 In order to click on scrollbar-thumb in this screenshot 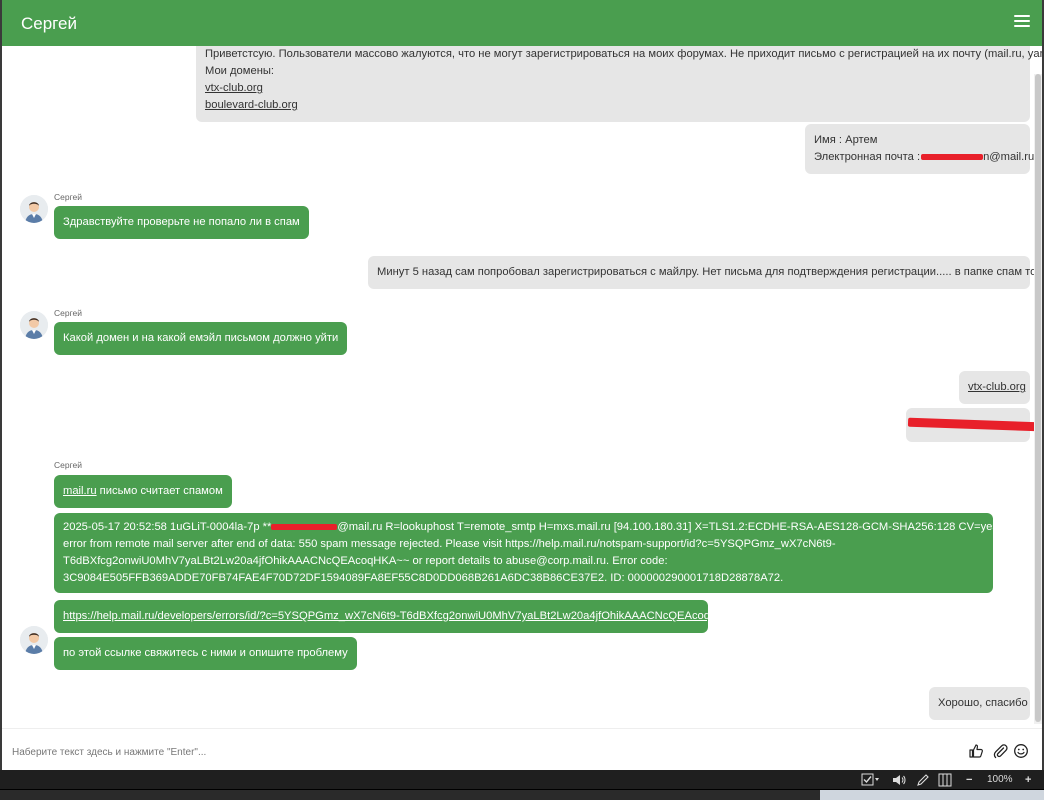, I will do `click(1038, 398)`.